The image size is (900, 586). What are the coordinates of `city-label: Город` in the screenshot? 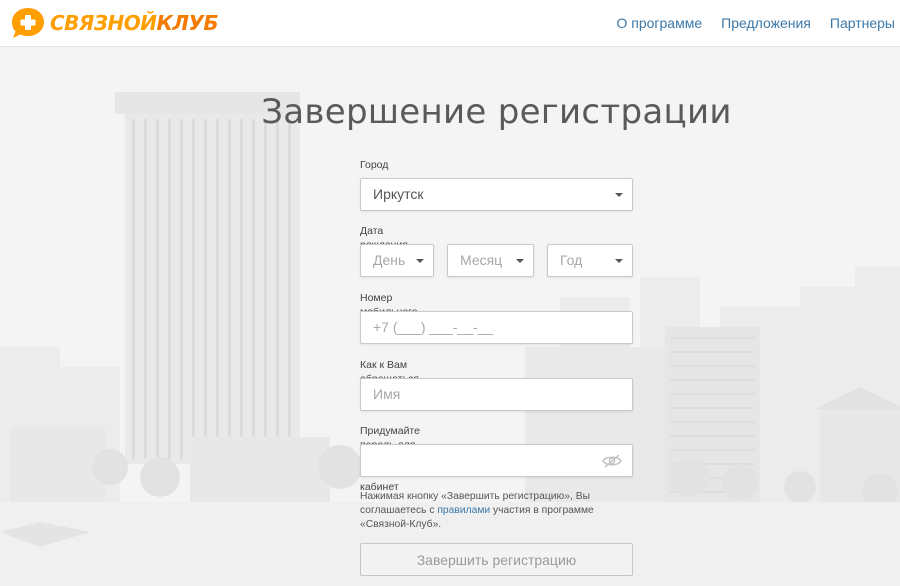 It's located at (374, 165).